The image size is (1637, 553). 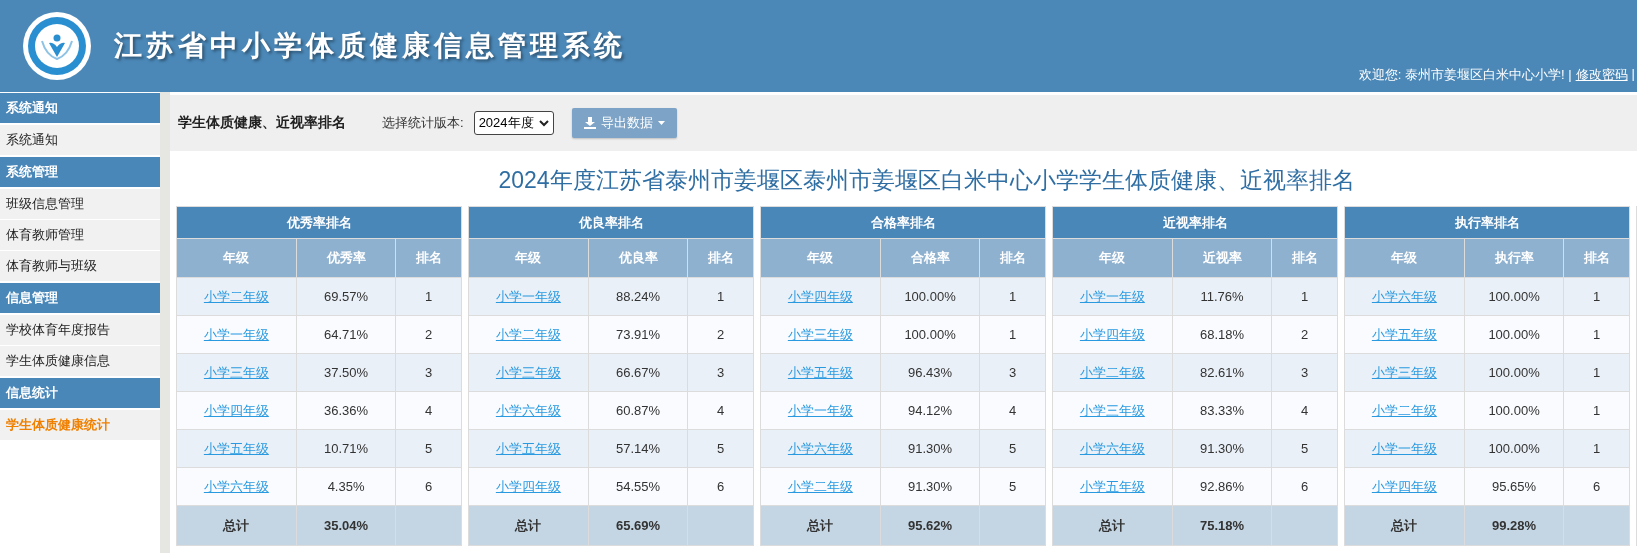 I want to click on sidebar-item: 学生体质健康统计, so click(x=80, y=425).